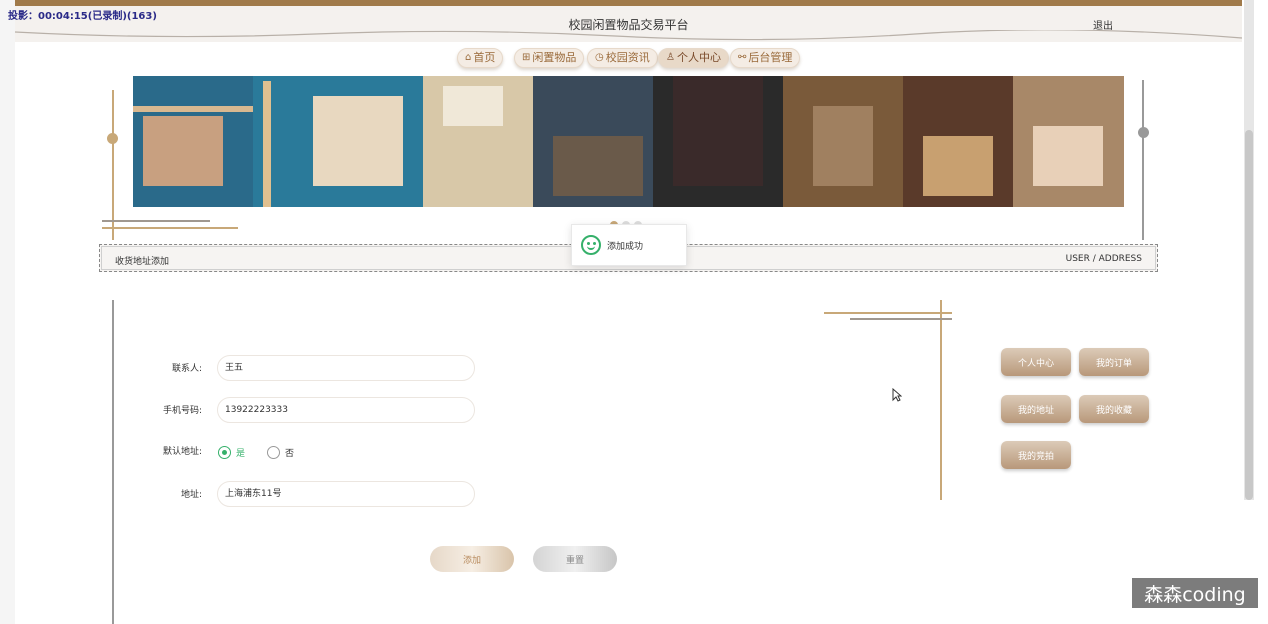 The image size is (1268, 624). What do you see at coordinates (346, 368) in the screenshot?
I see `contact-input: 王五` at bounding box center [346, 368].